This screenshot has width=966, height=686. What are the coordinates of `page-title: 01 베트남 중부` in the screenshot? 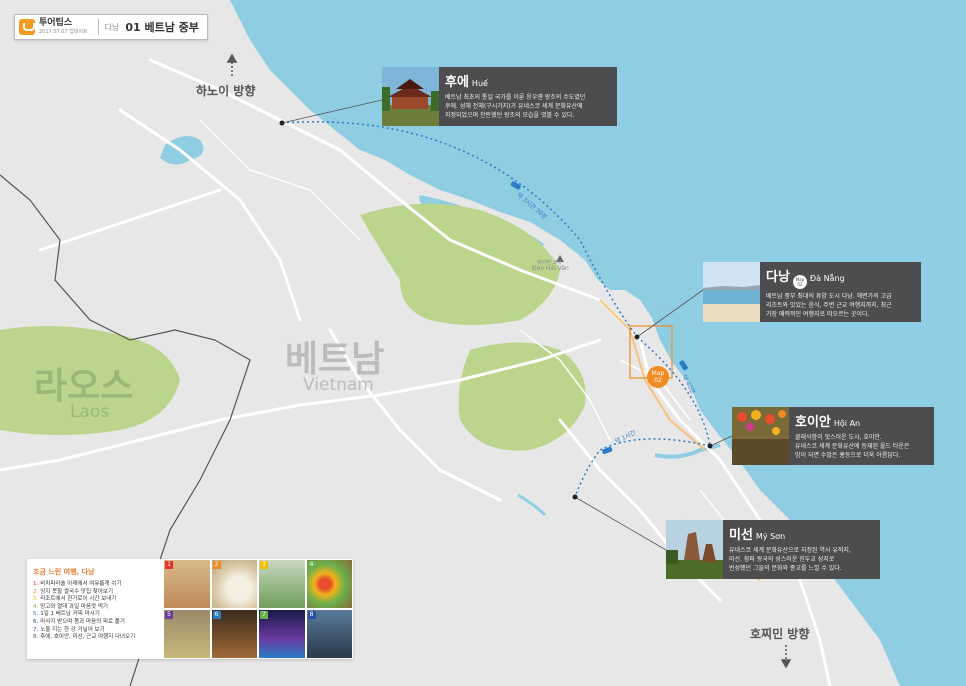 It's located at (162, 27).